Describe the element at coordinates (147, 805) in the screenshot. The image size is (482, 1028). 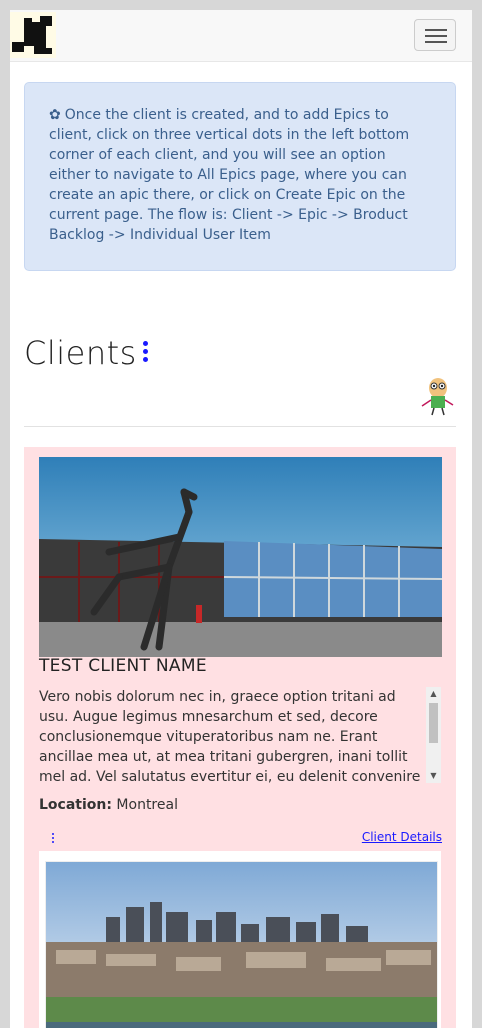
I see `location-value: Montreal` at that location.